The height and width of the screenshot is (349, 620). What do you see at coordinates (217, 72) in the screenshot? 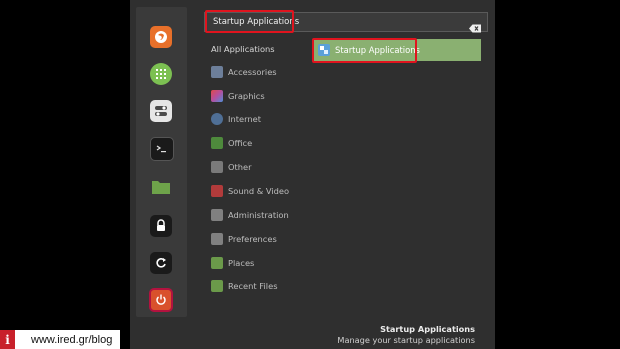
I see `accessories-icon` at bounding box center [217, 72].